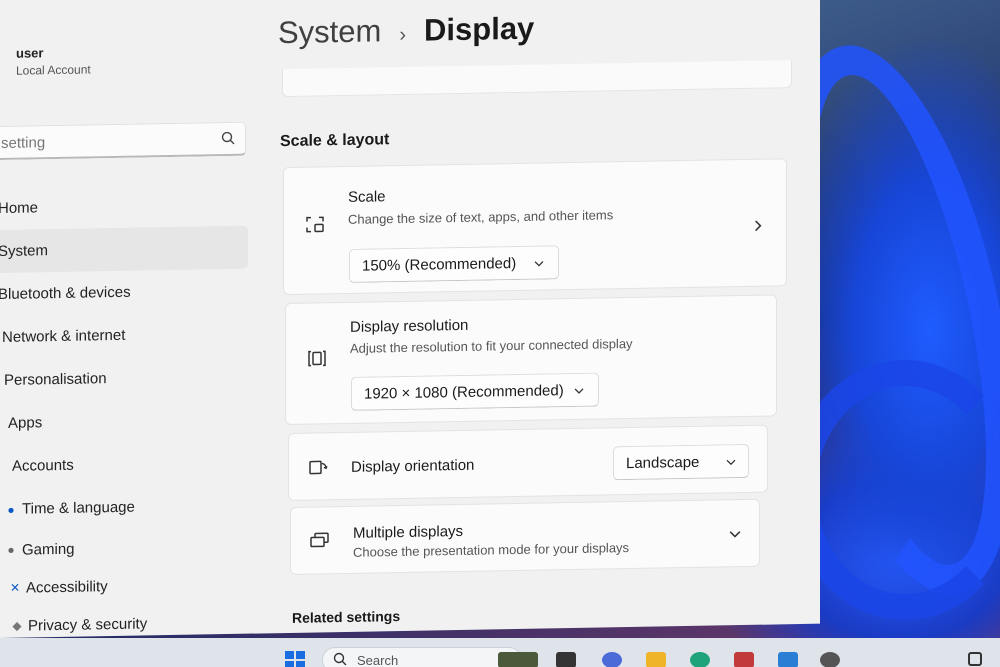 Image resolution: width=1000 pixels, height=667 pixels. I want to click on scale-dropdown-value: 150% (Recommended), so click(439, 264).